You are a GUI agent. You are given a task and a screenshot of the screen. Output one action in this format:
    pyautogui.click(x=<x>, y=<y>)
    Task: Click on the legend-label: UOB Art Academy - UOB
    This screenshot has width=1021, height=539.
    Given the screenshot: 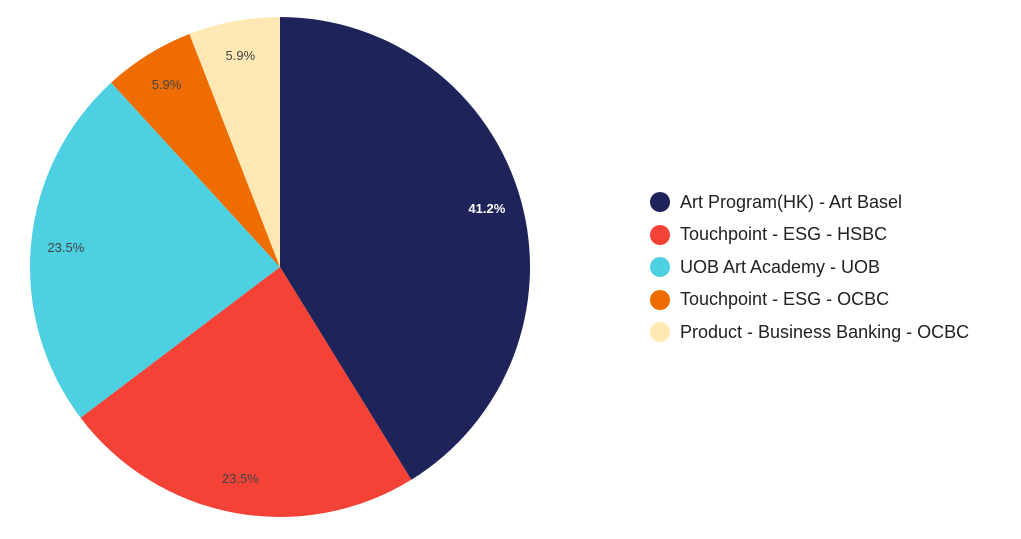 What is the action you would take?
    pyautogui.click(x=780, y=266)
    